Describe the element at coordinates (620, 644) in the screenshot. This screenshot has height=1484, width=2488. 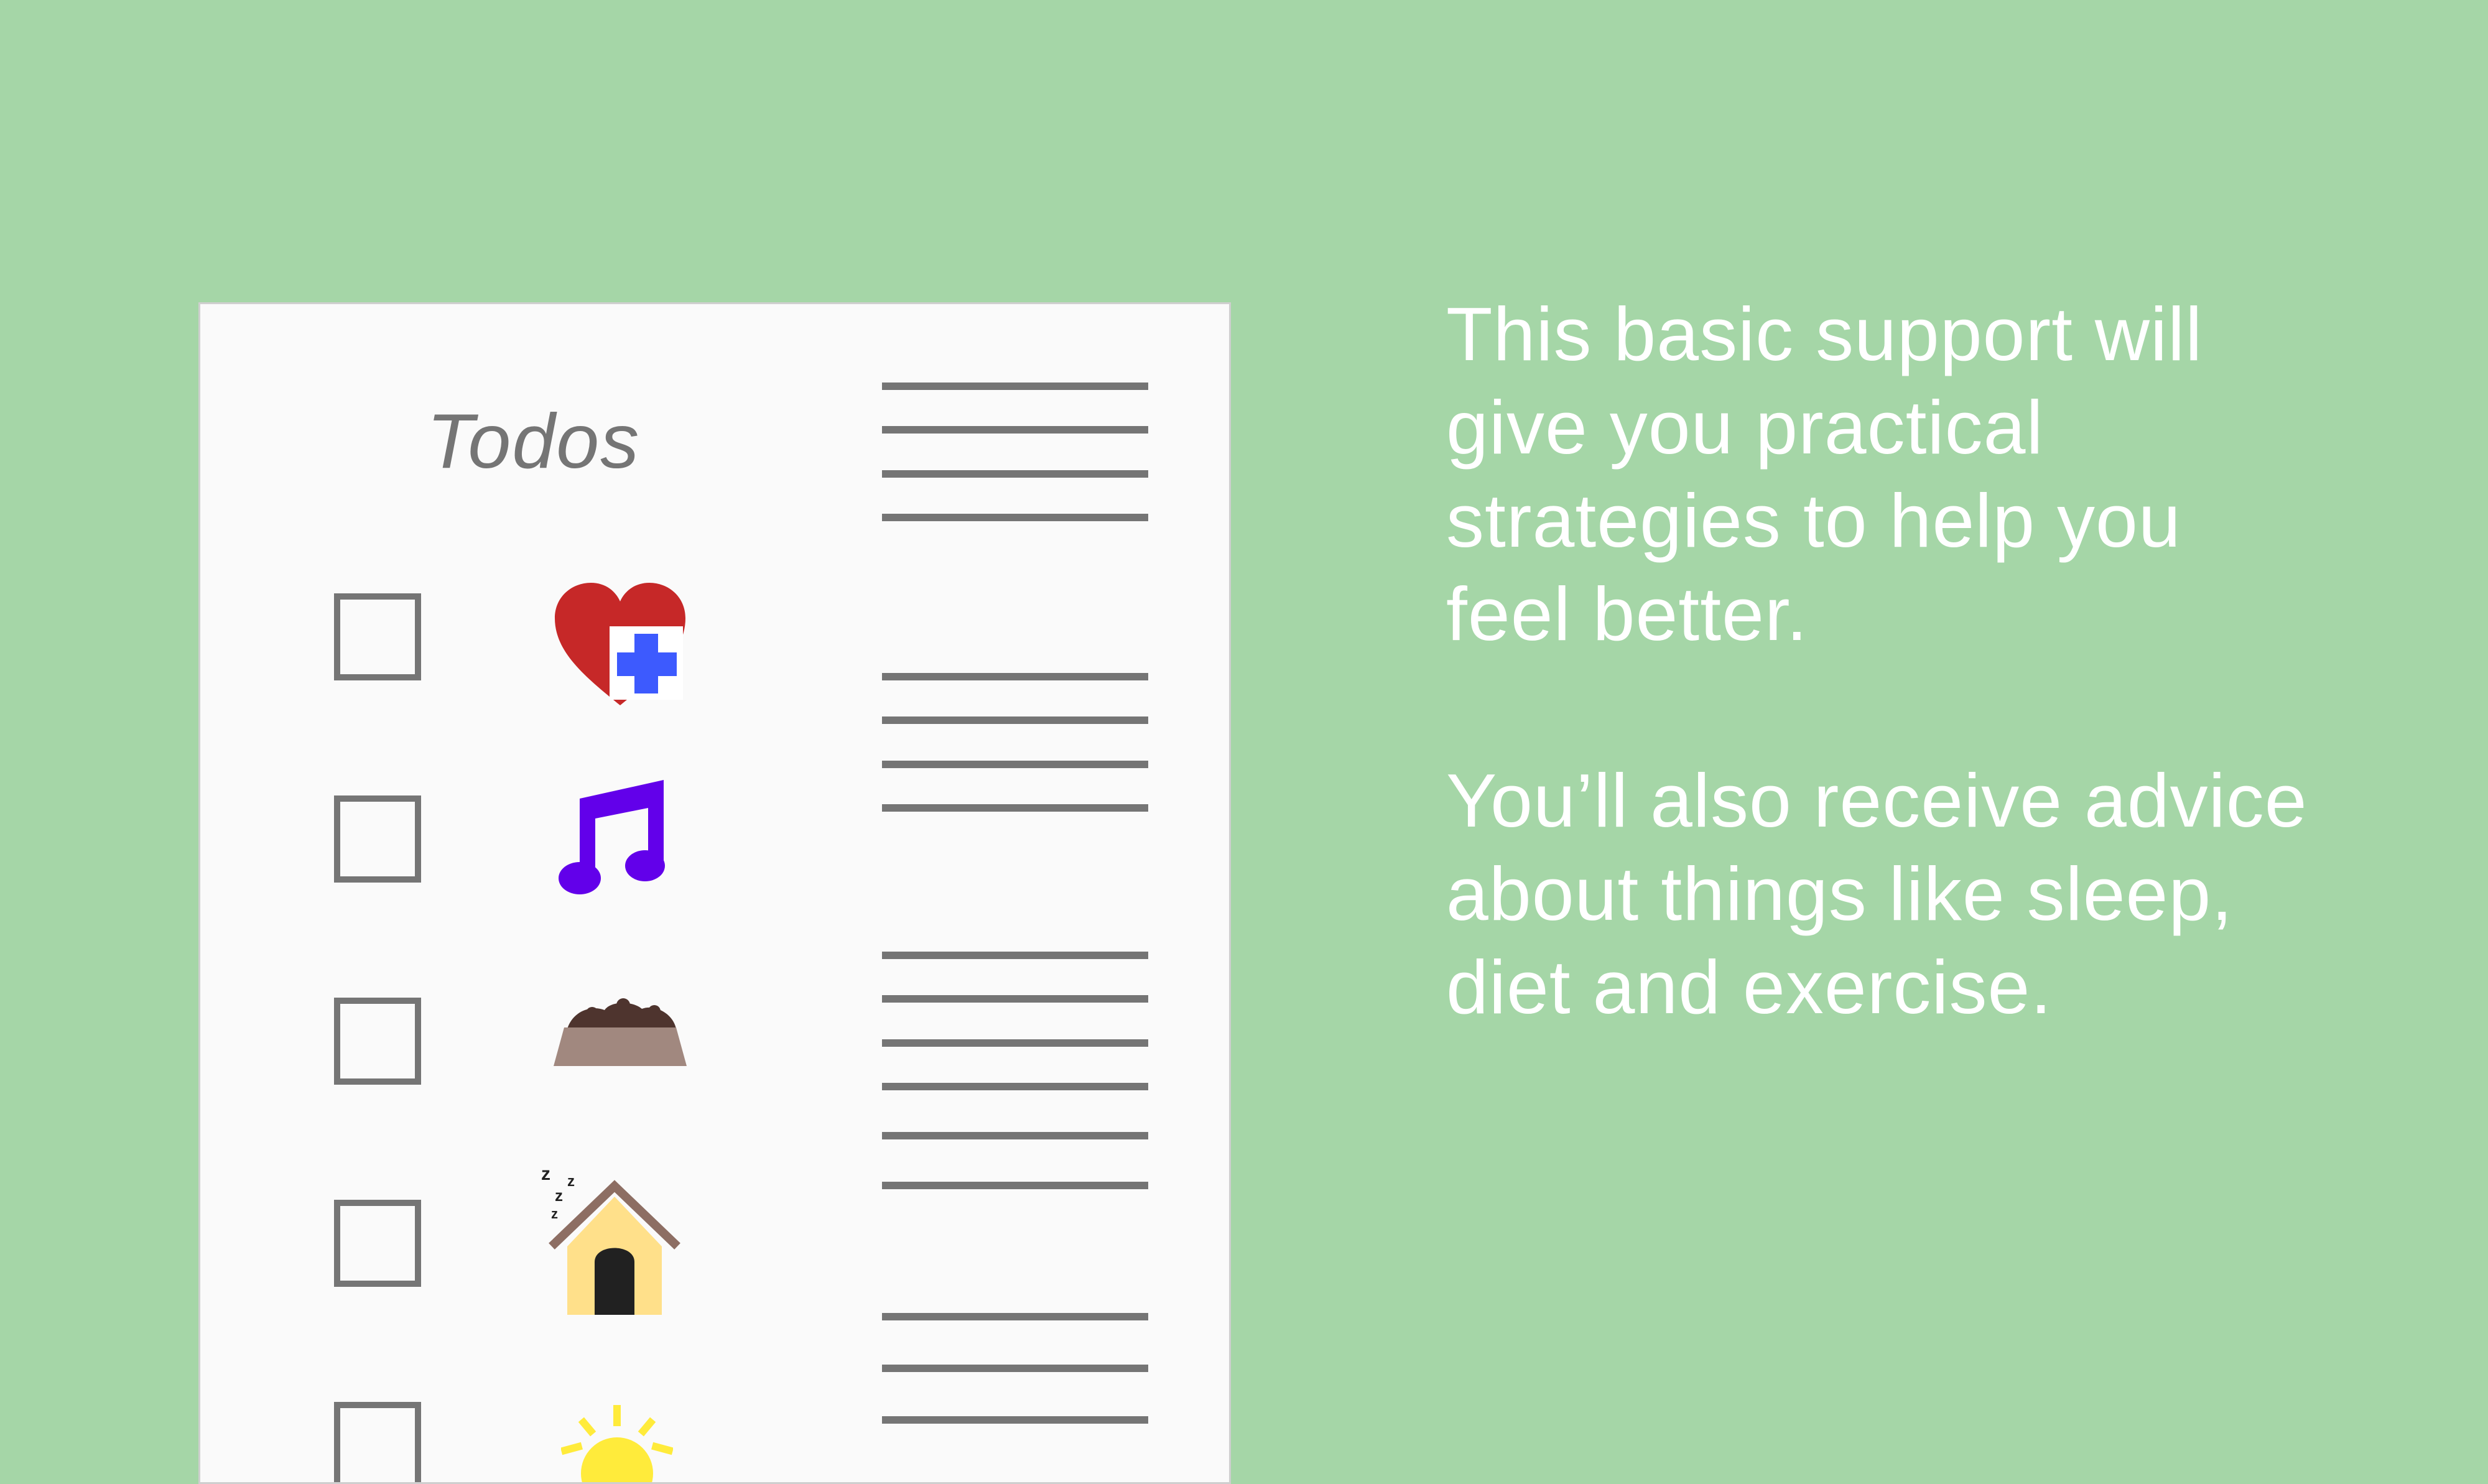
I see `heart-health-icon` at that location.